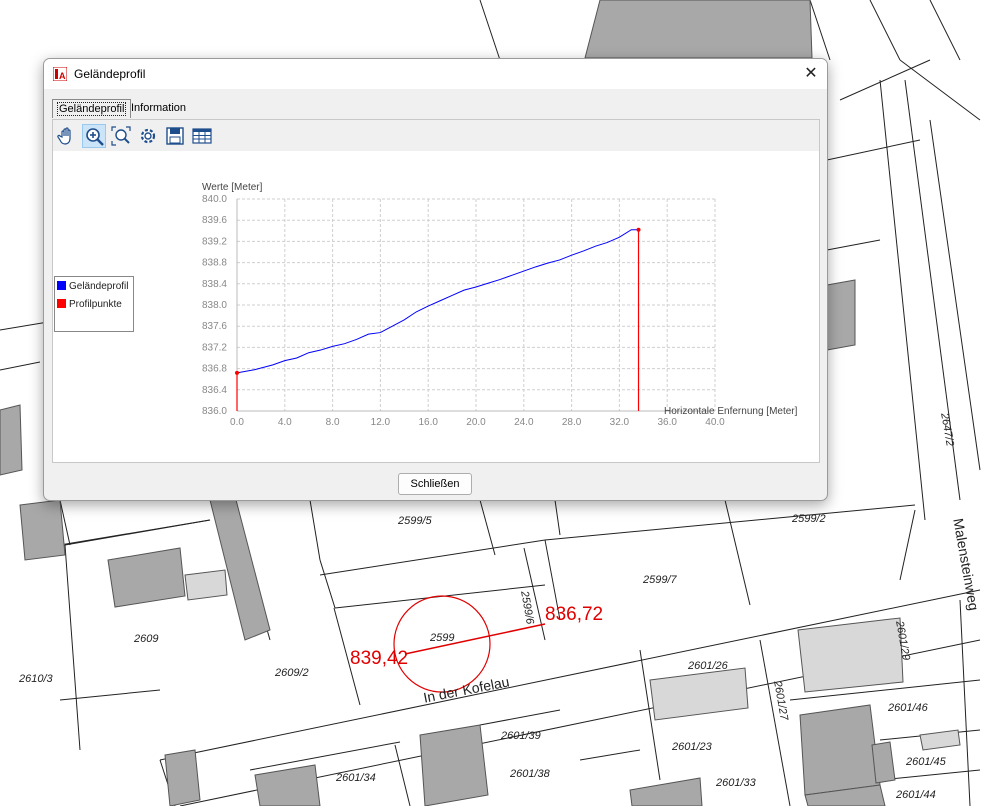 The width and height of the screenshot is (981, 806). I want to click on x-tick-label: 20.0, so click(476, 422).